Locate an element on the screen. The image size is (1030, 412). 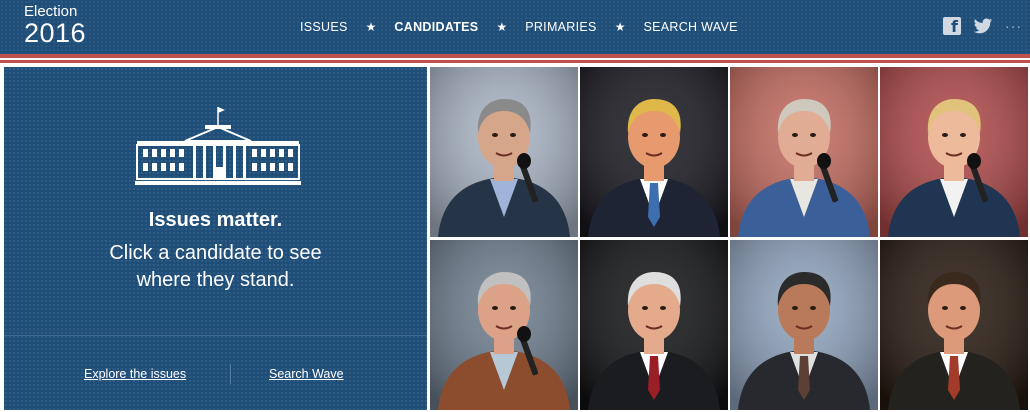
panel-subtext-line-2: where they stand. is located at coordinates (215, 280).